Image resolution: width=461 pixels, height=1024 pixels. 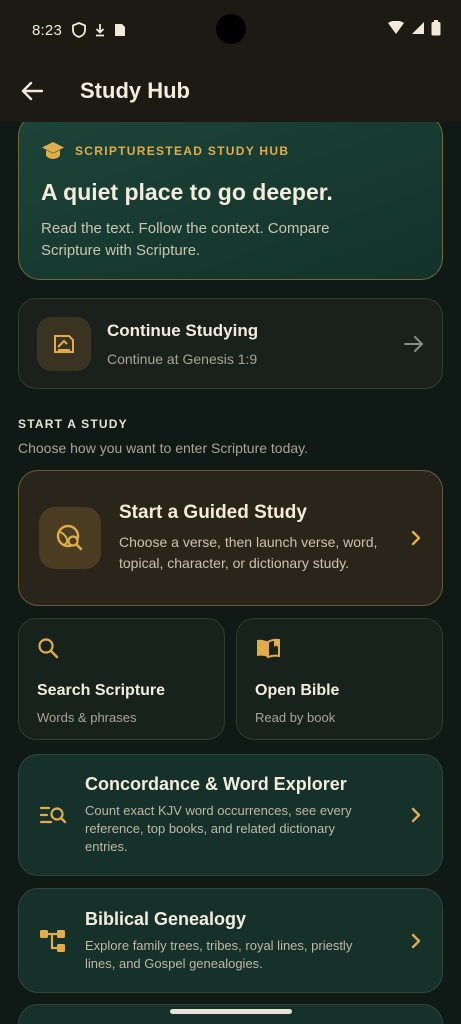 I want to click on guided-title: Start a Guided Study, so click(x=213, y=512).